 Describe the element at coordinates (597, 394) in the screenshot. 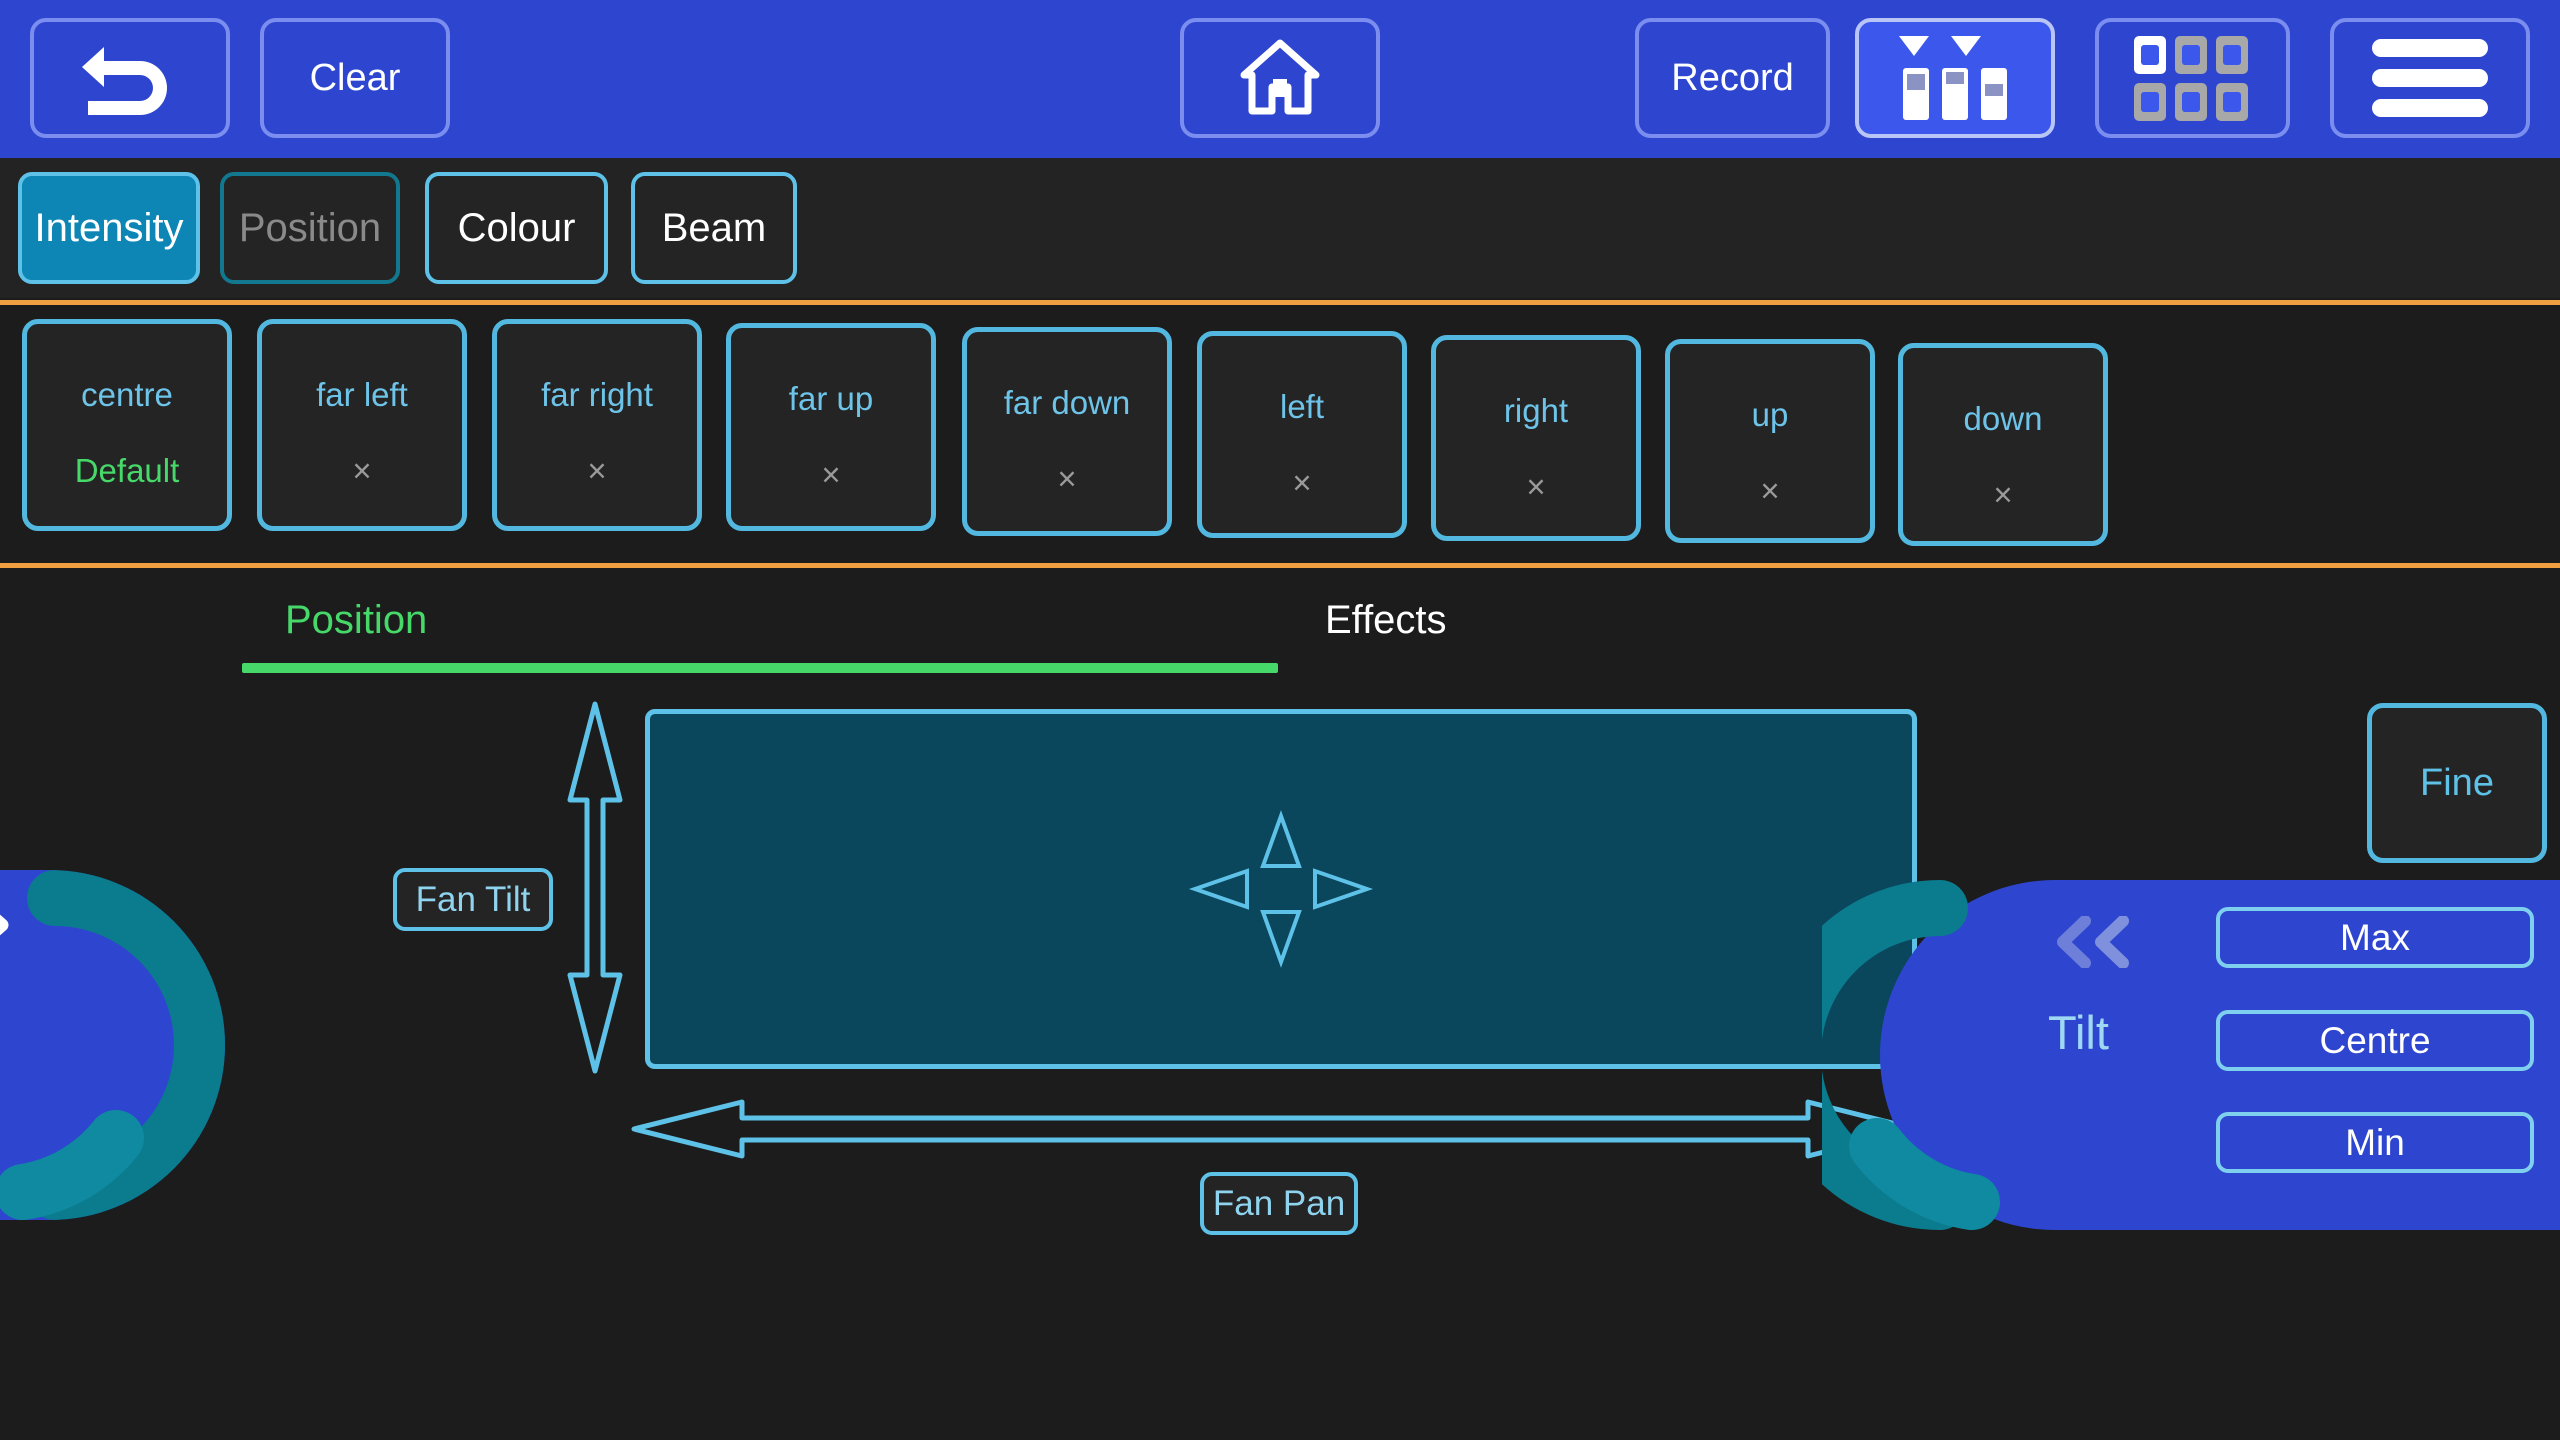

I see `preset-name: far right` at that location.